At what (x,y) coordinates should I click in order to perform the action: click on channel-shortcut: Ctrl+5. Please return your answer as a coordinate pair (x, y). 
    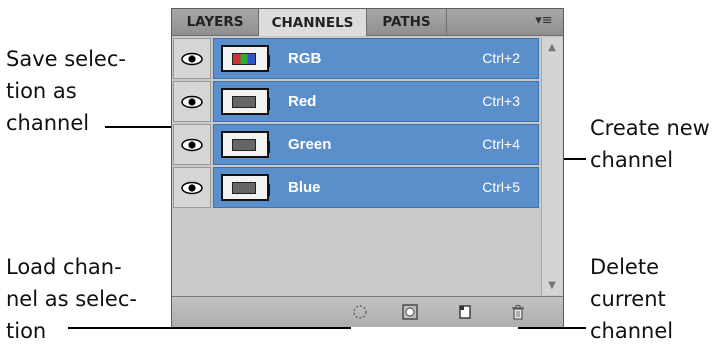
    Looking at the image, I should click on (501, 187).